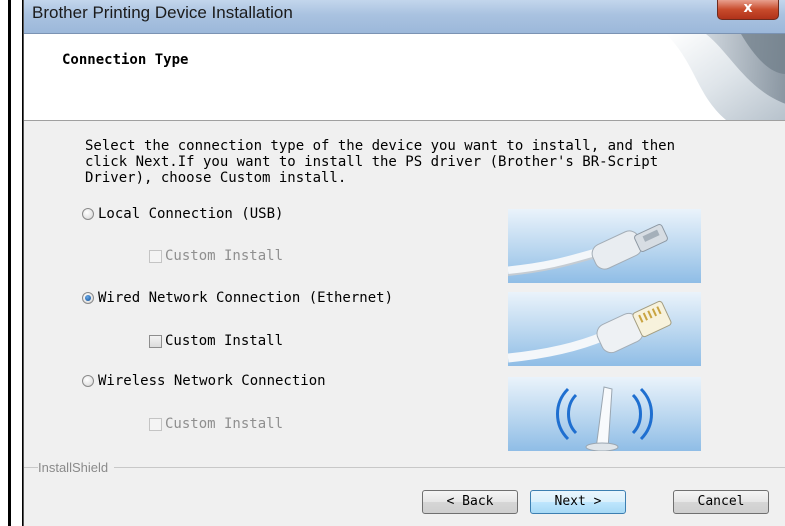  I want to click on radio-local-connection: Local Connection (USB), so click(182, 214).